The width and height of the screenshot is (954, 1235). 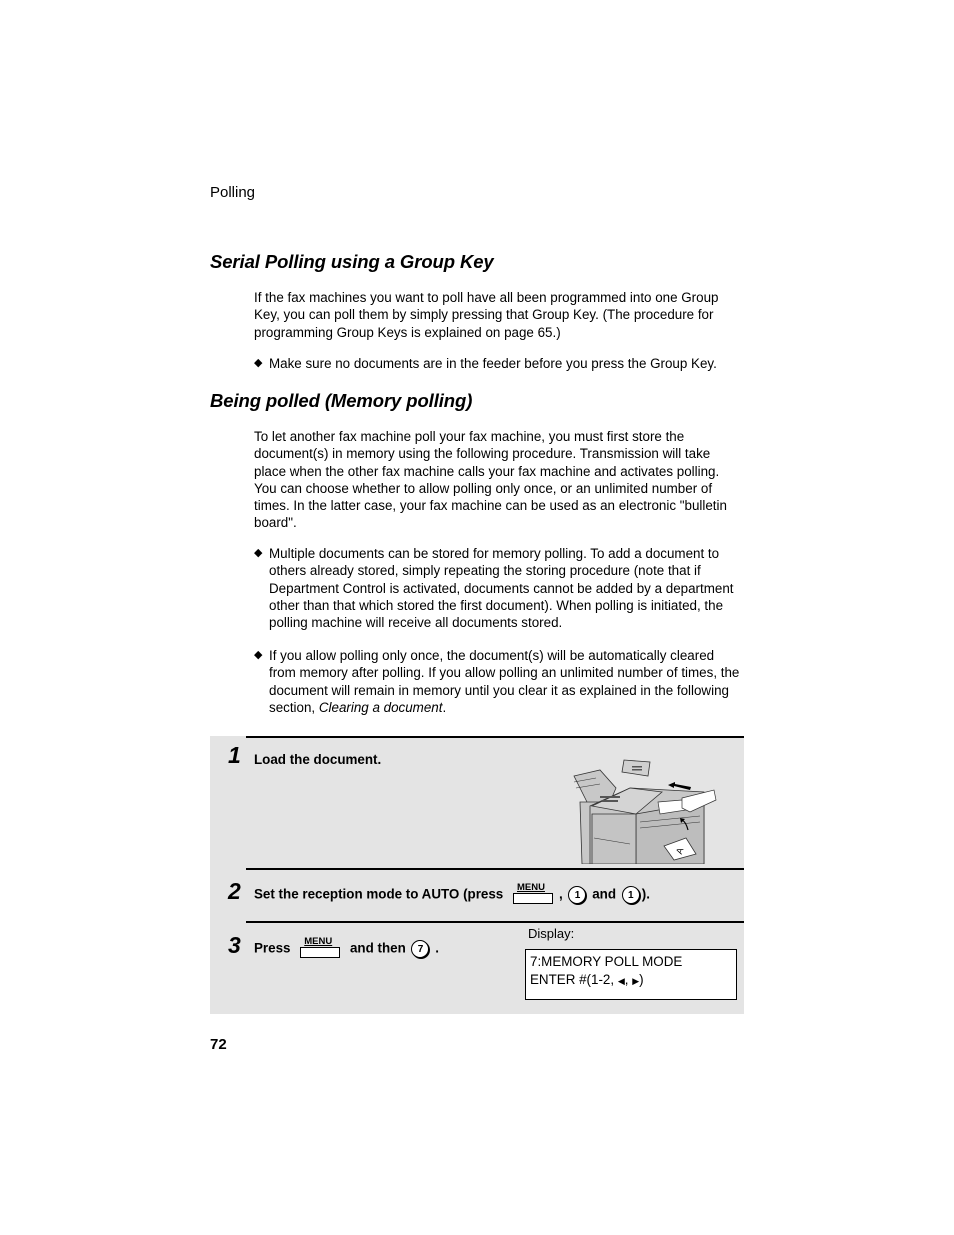 What do you see at coordinates (233, 192) in the screenshot?
I see `running-head: Polling` at bounding box center [233, 192].